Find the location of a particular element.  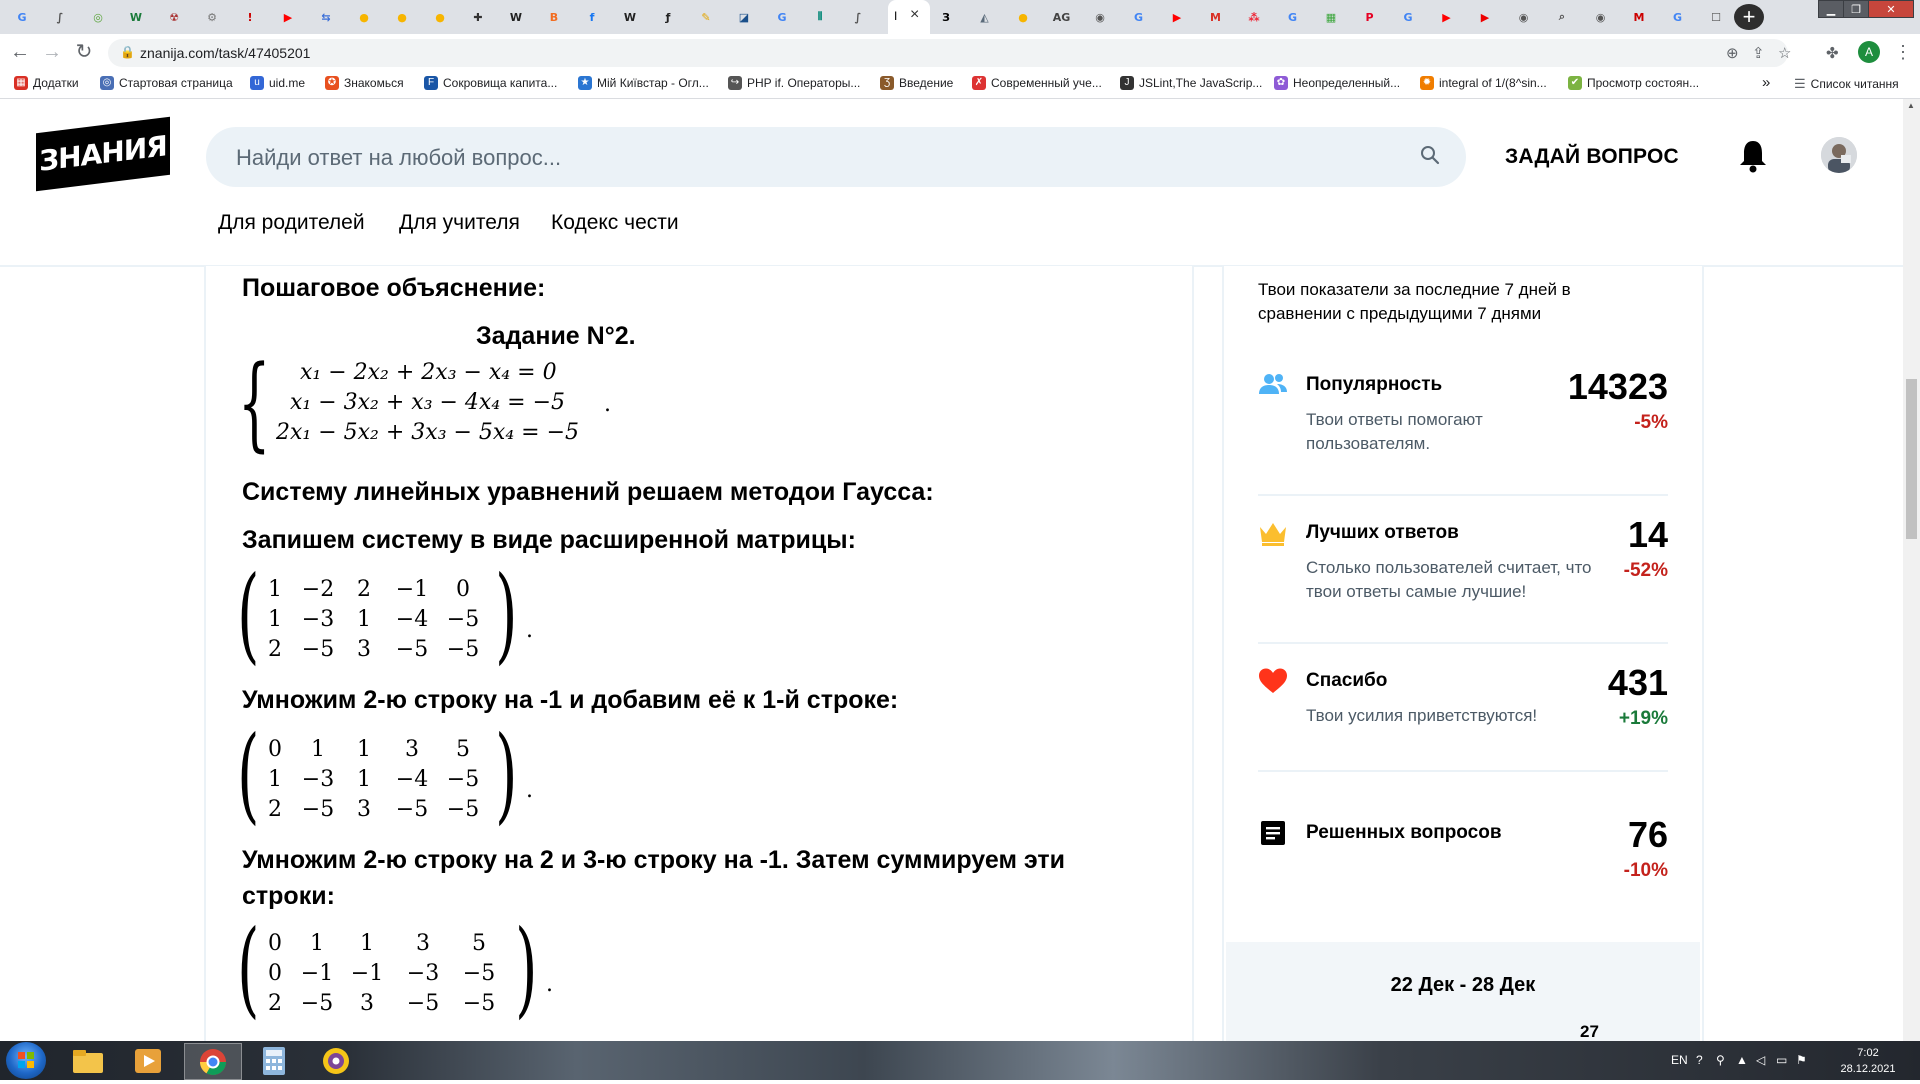

forward-icon: → is located at coordinates (52, 53).